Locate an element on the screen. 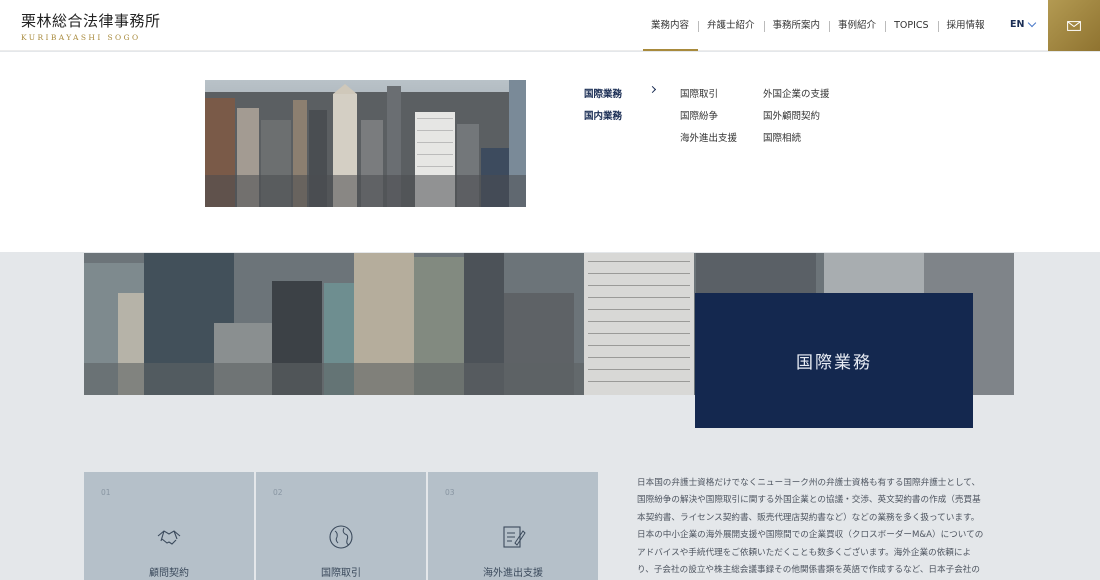  dropdown-category-domestic: 国内業務 is located at coordinates (603, 115).